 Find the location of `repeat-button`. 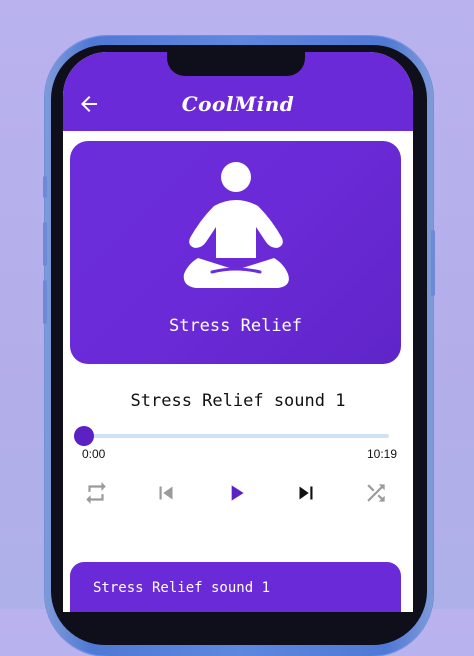

repeat-button is located at coordinates (96, 493).